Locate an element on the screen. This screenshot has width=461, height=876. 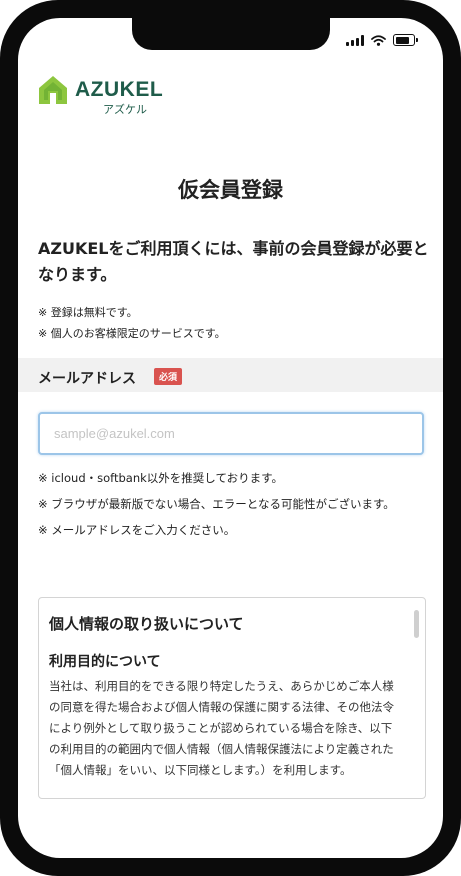
brand-kana: アズケル is located at coordinates (125, 109).